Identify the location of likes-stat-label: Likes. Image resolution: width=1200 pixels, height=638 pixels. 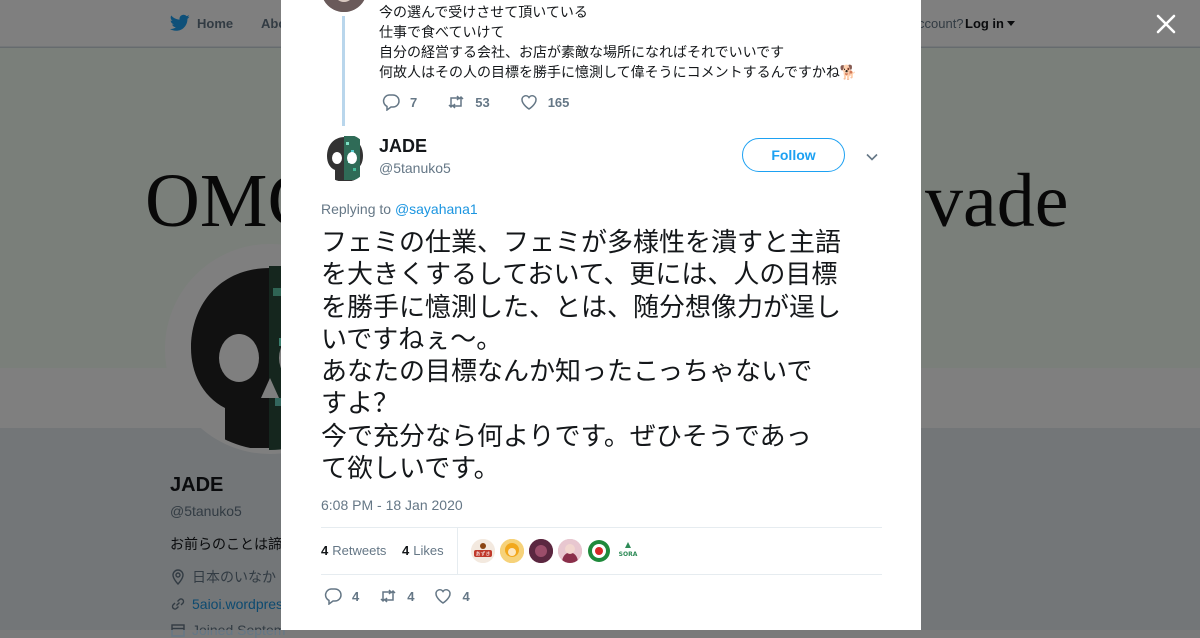
(428, 550).